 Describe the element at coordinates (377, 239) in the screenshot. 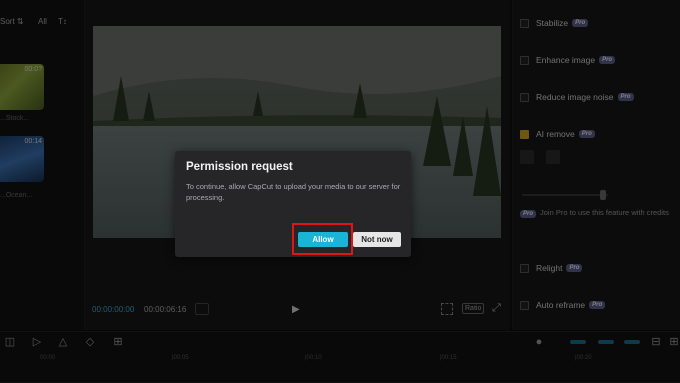

I see `not-now-button: Not now` at that location.